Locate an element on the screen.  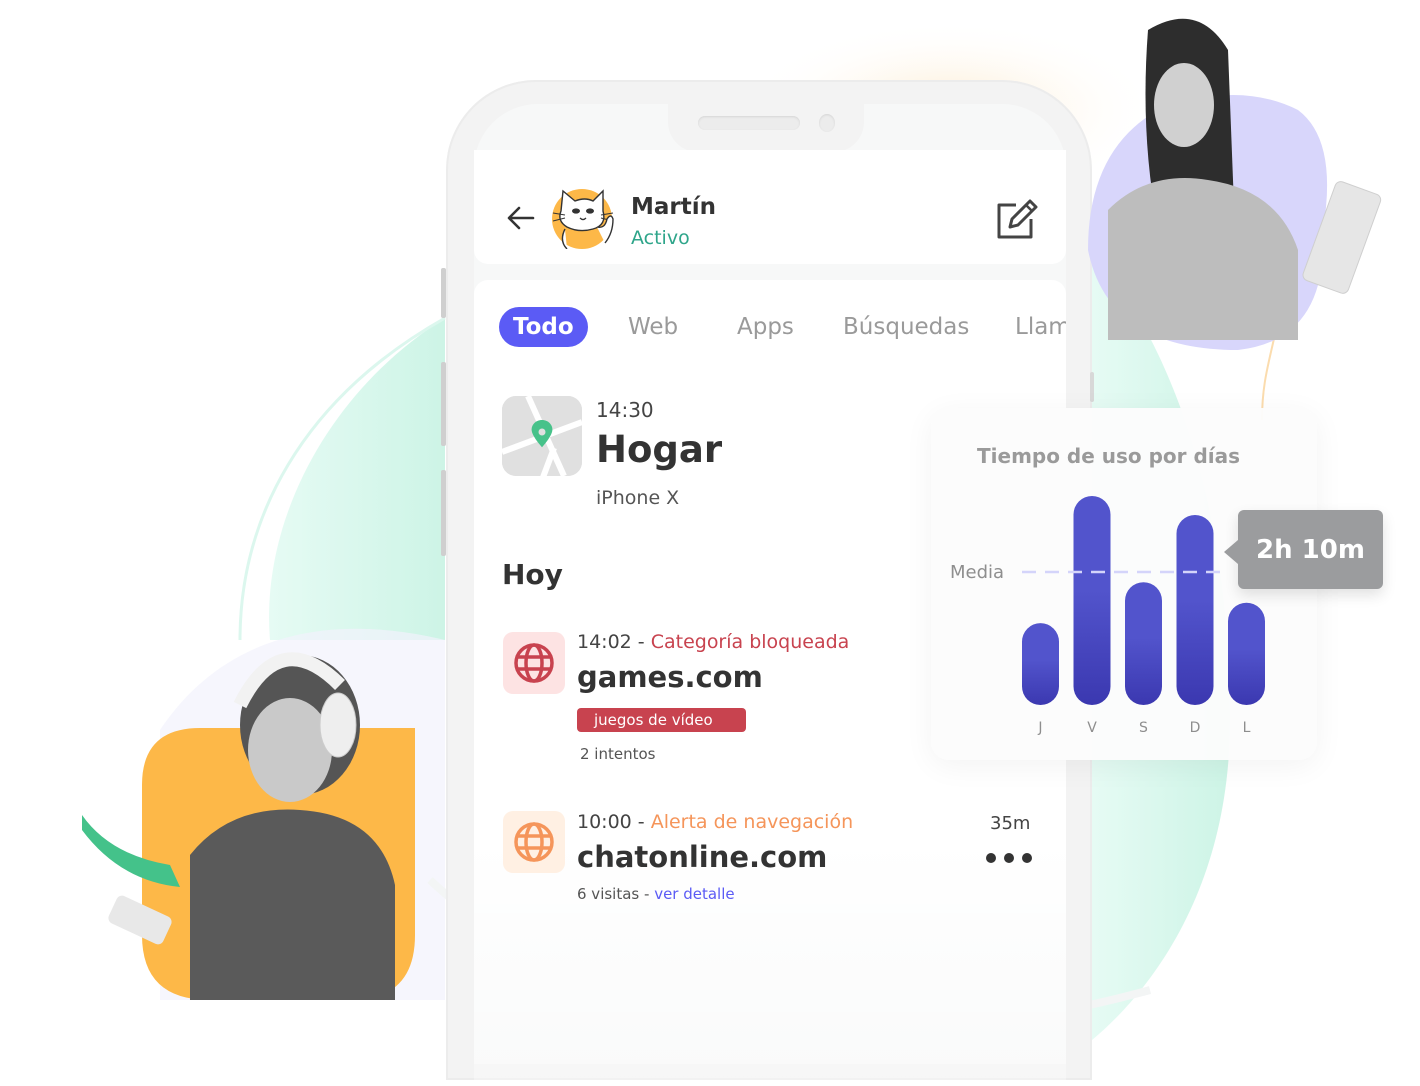
jacket is located at coordinates (292, 904).